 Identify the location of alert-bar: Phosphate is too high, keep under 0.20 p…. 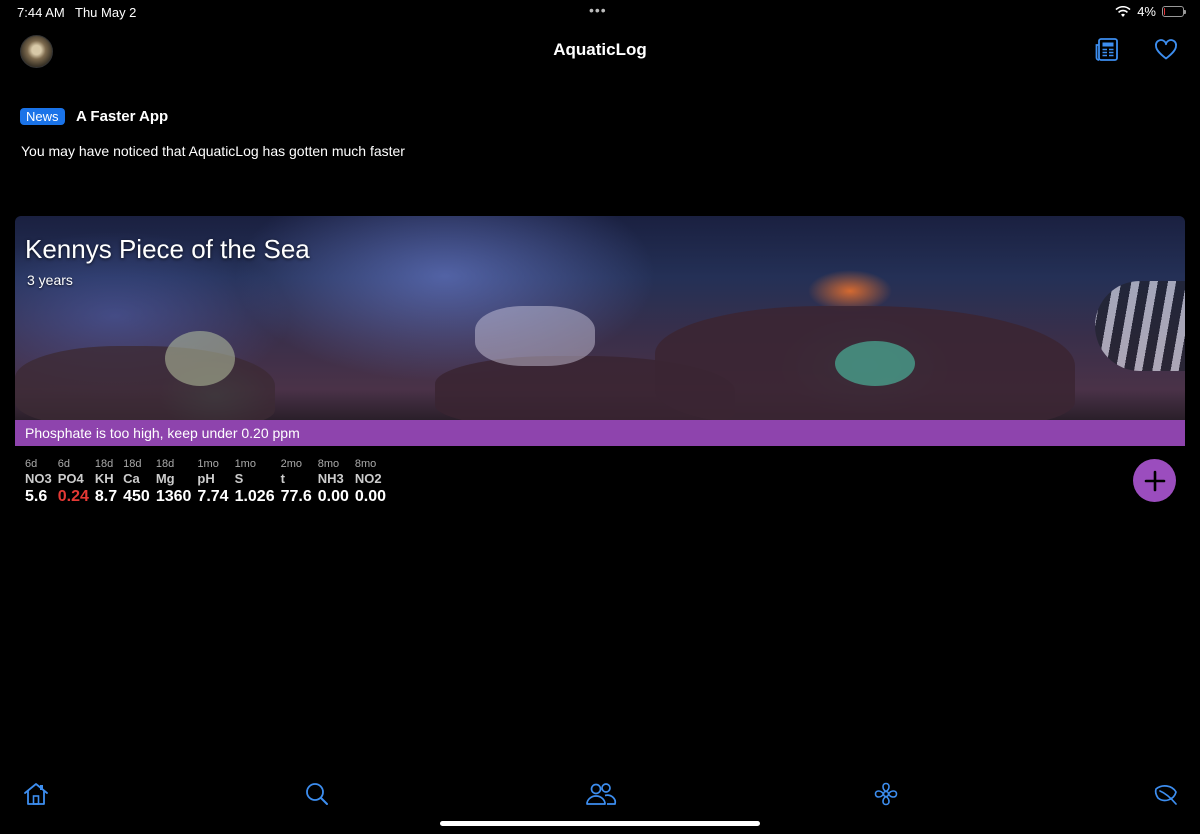
(600, 433).